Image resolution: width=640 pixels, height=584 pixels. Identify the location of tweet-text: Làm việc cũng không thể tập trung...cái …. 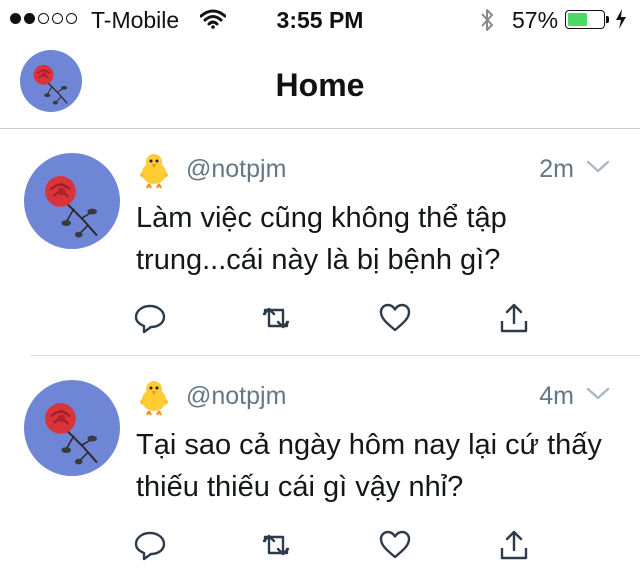
(321, 239).